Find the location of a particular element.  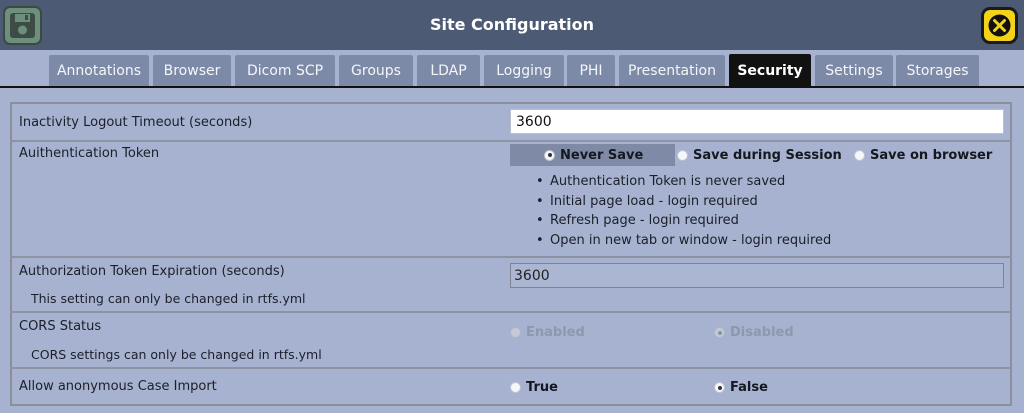

tab-browser: Browser is located at coordinates (192, 71).